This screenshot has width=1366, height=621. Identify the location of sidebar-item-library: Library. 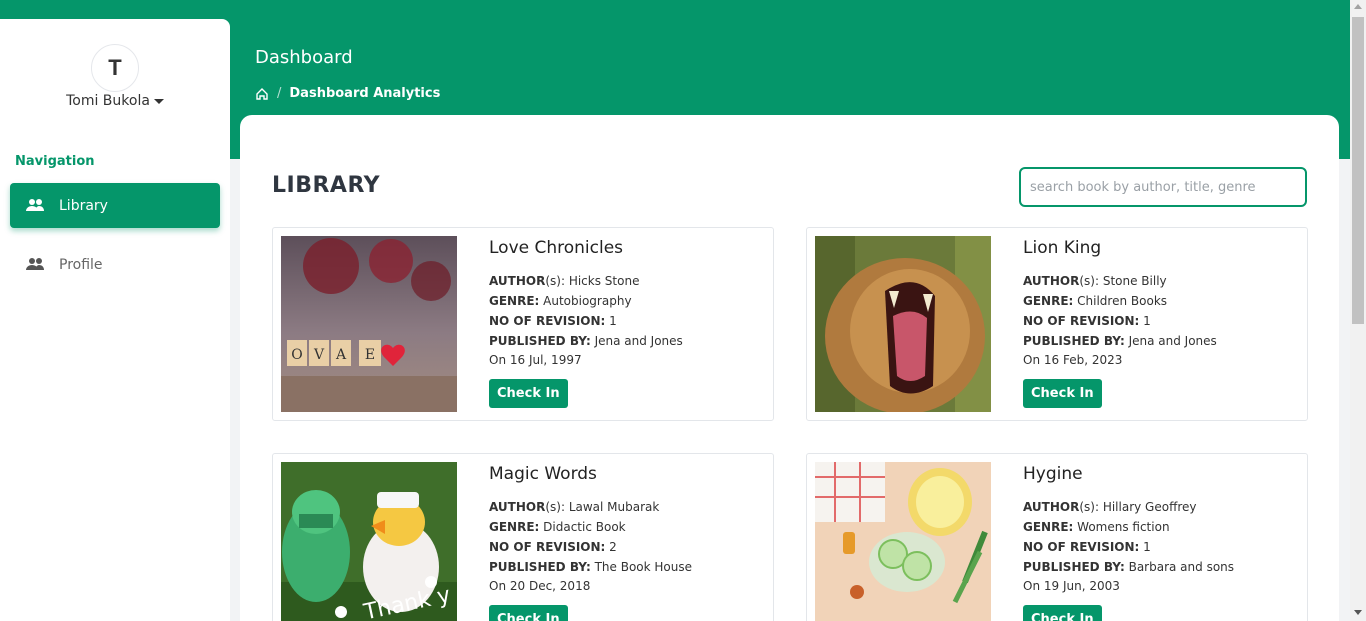
(115, 205).